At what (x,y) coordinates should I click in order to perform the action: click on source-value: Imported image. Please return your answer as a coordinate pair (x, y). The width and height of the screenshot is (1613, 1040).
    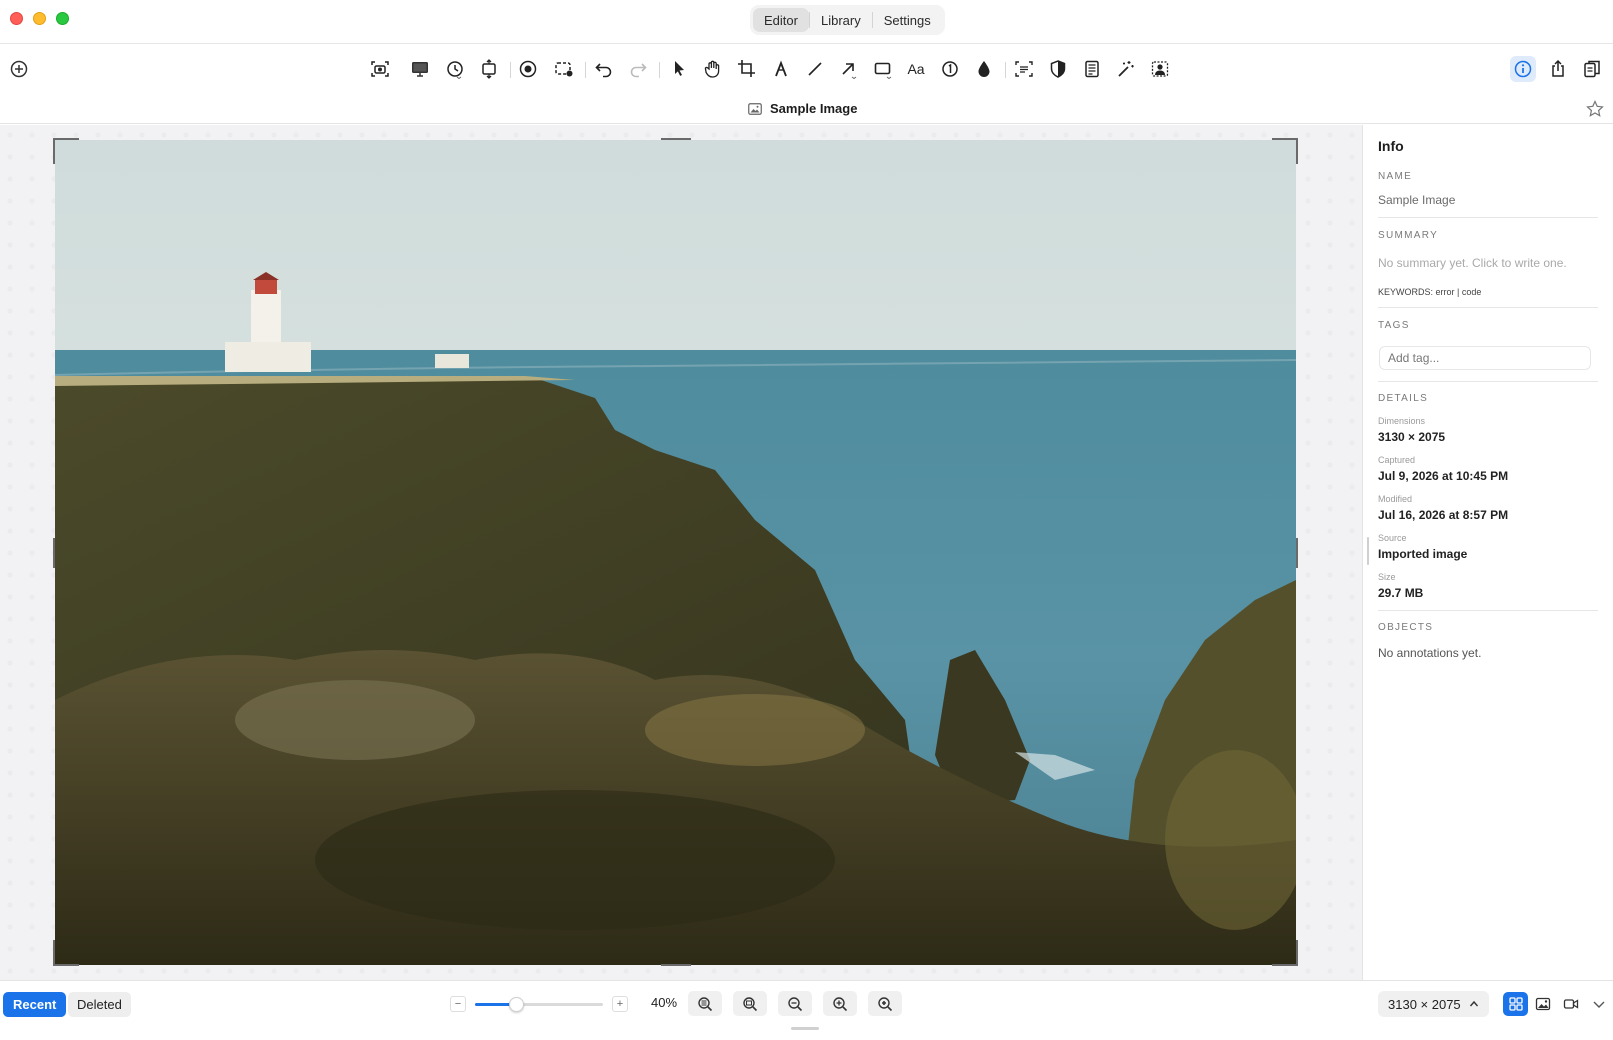
    Looking at the image, I should click on (1423, 554).